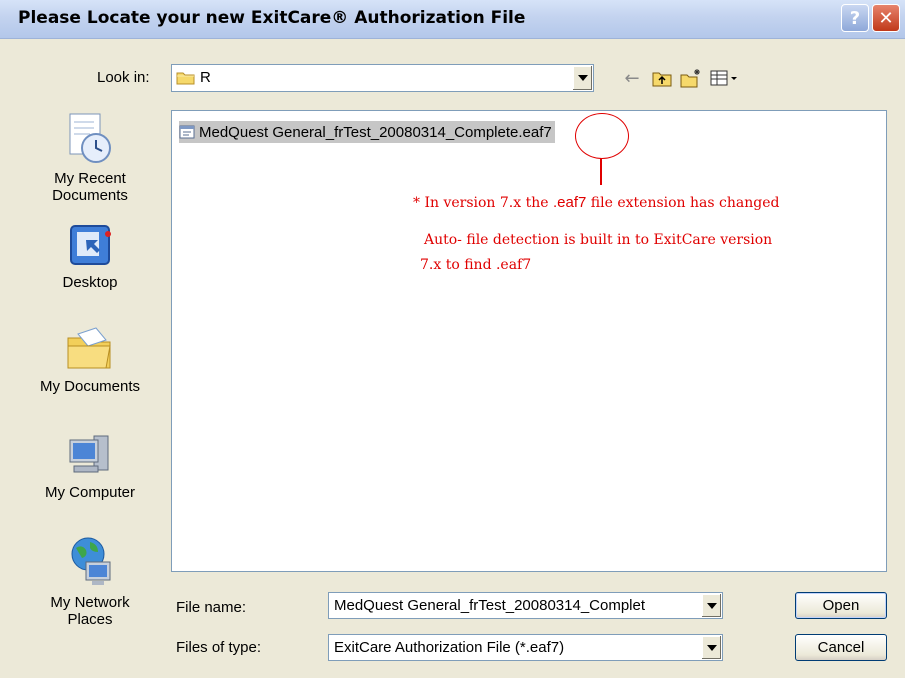 The image size is (905, 678). What do you see at coordinates (89, 348) in the screenshot?
I see `my-documents-icon` at bounding box center [89, 348].